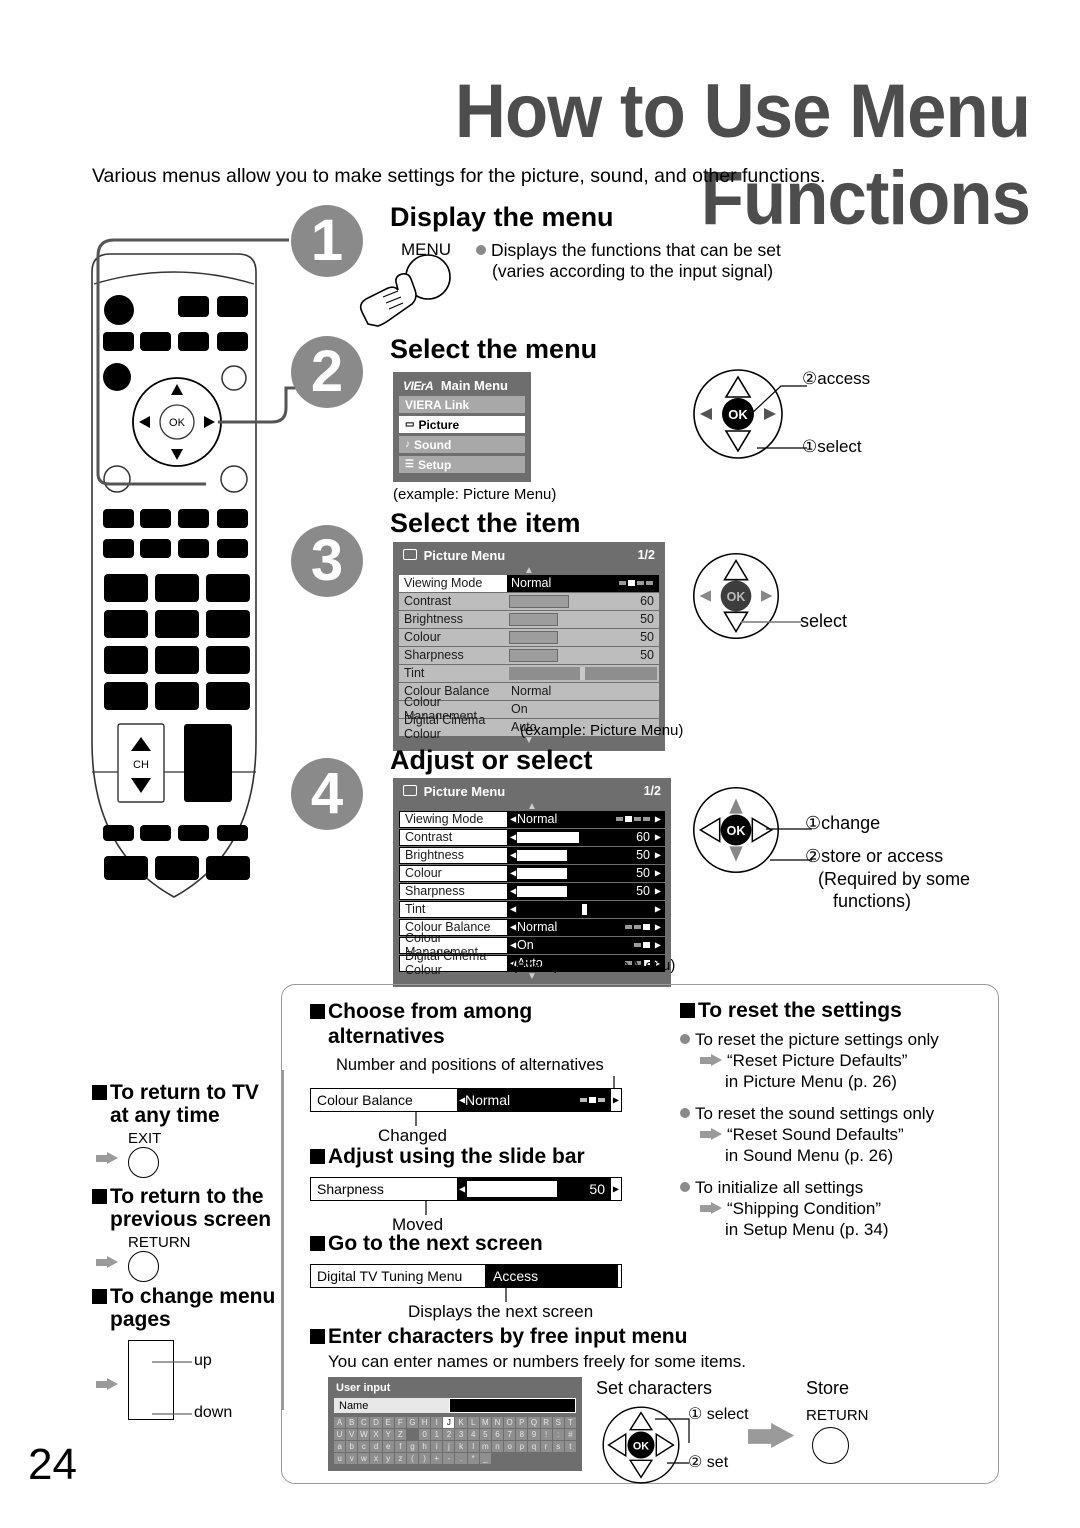 The image size is (1080, 1528). Describe the element at coordinates (485, 1434) in the screenshot. I see `keyboard-key: 5` at that location.